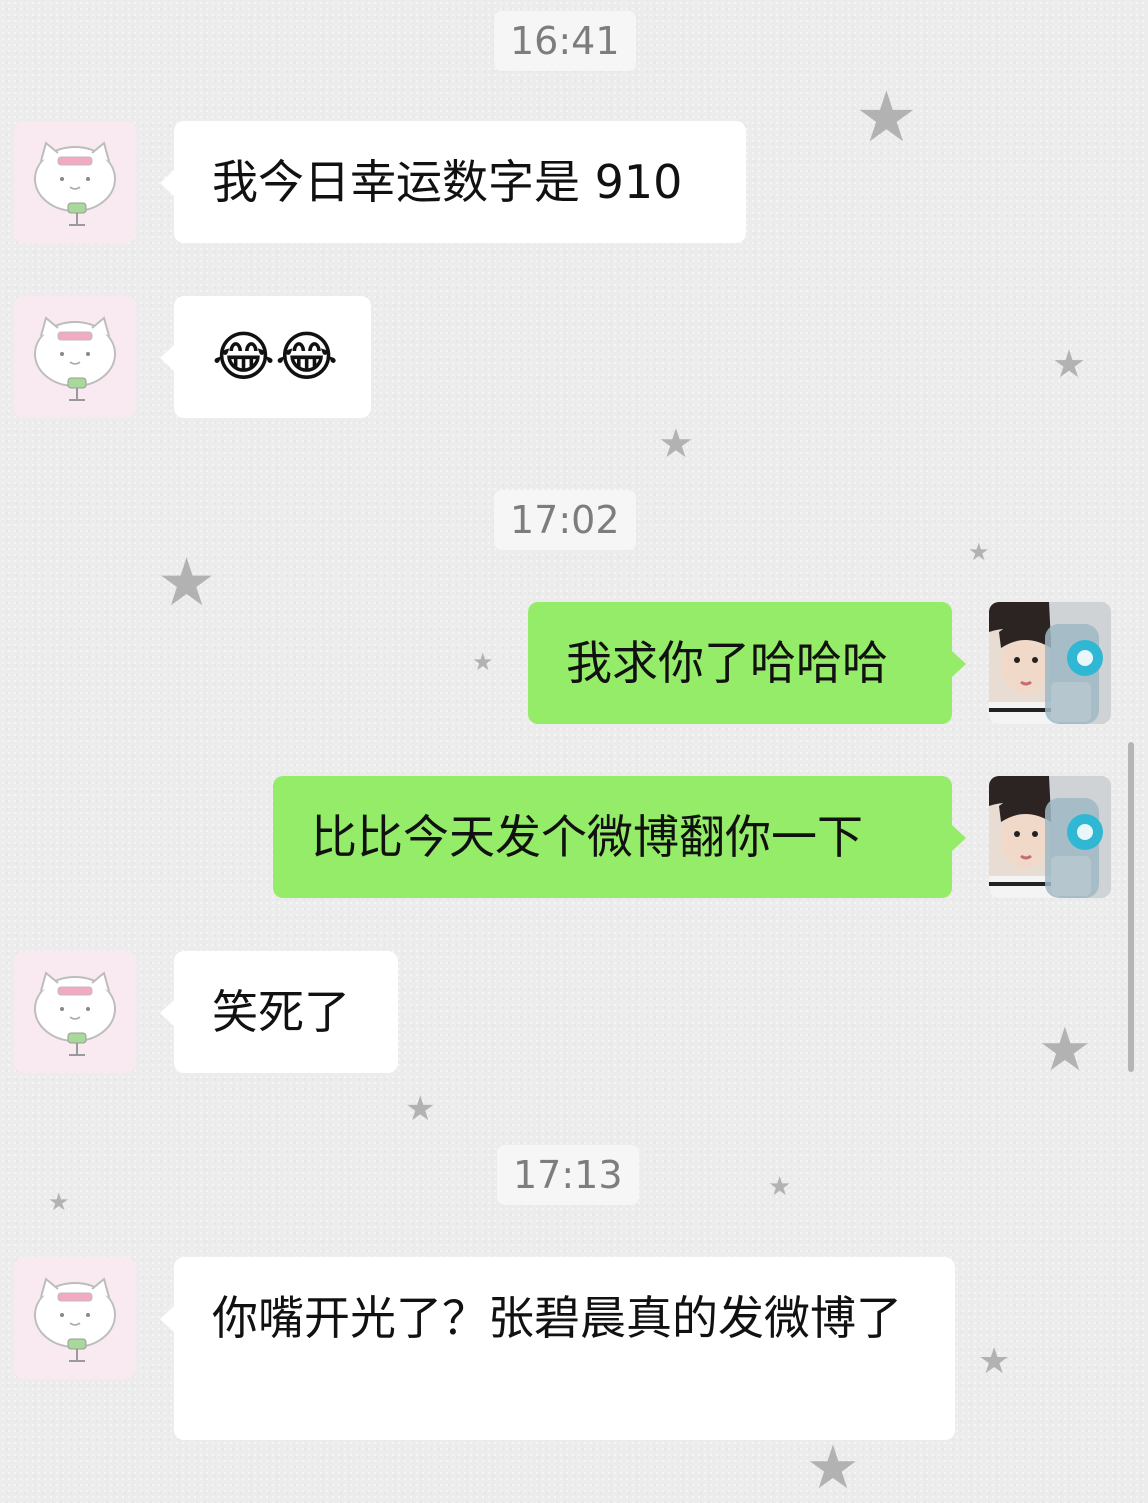 The width and height of the screenshot is (1148, 1503). Describe the element at coordinates (565, 41) in the screenshot. I see `timestamp: 16:41` at that location.